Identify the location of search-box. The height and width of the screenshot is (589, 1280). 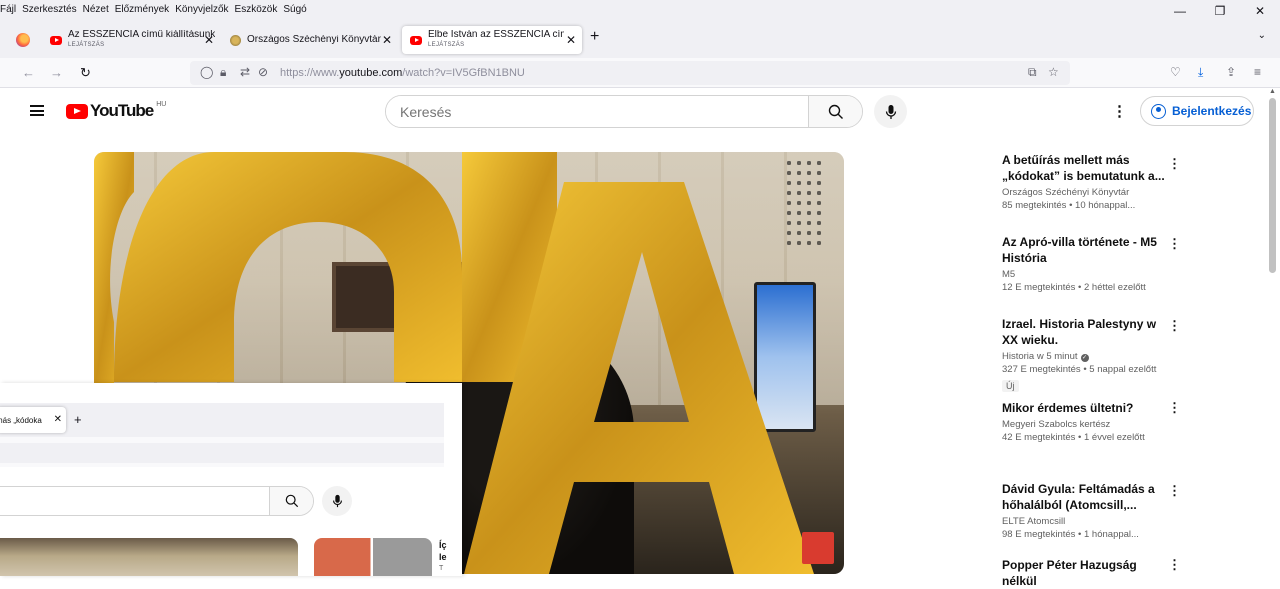
(624, 111).